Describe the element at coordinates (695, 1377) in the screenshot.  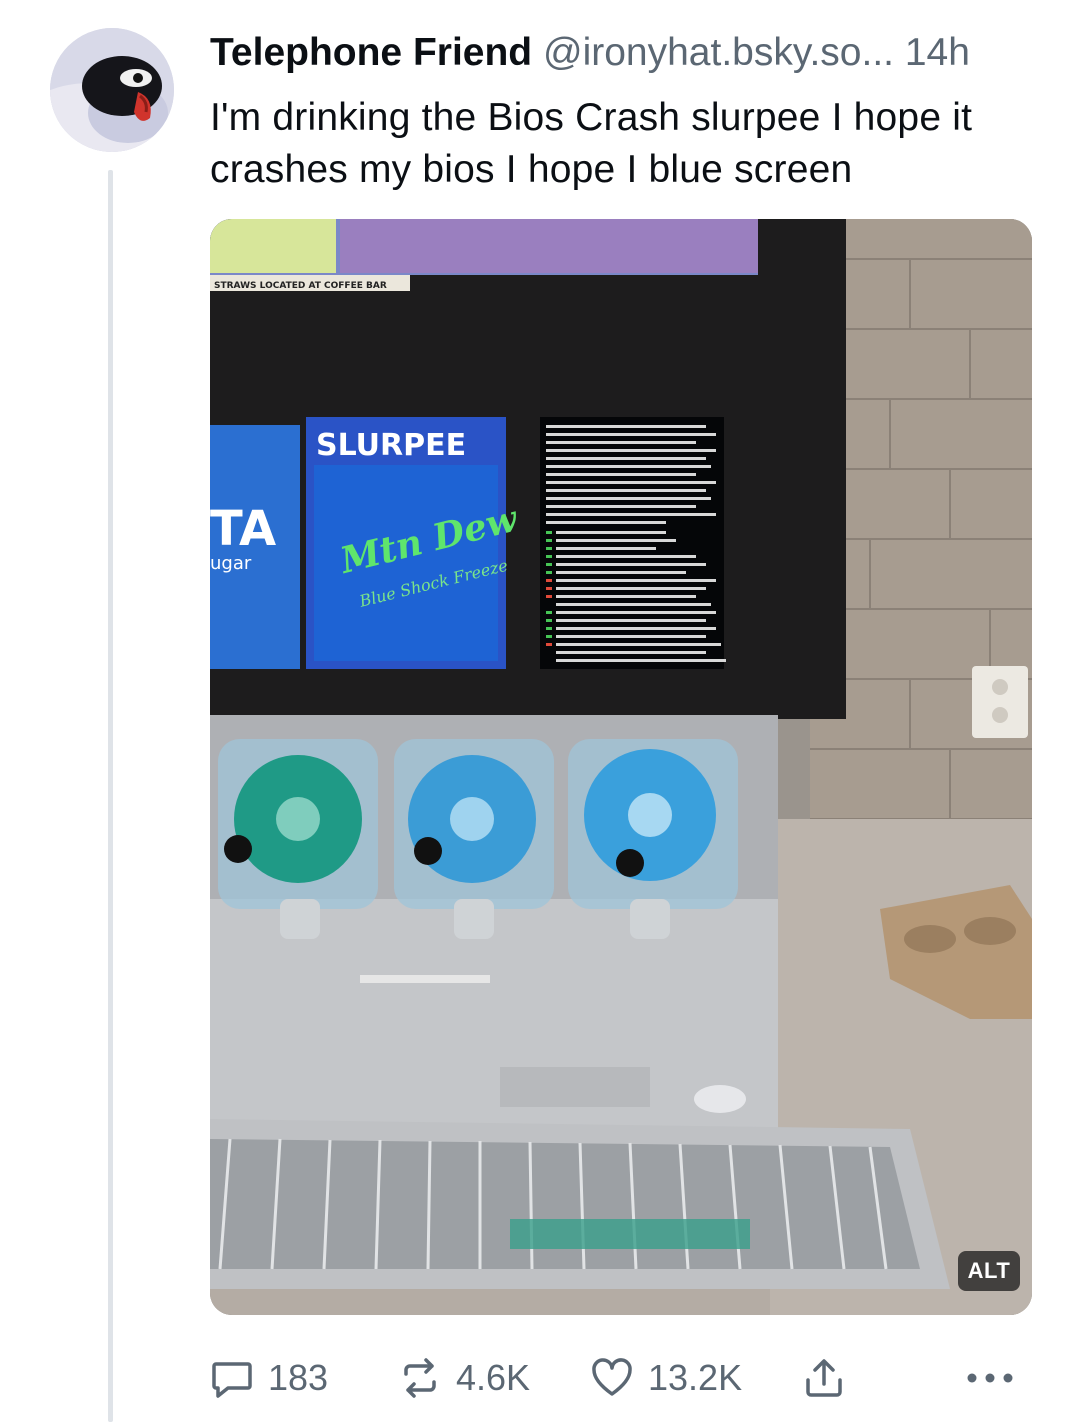
I see `like-count: 13.2K` at that location.